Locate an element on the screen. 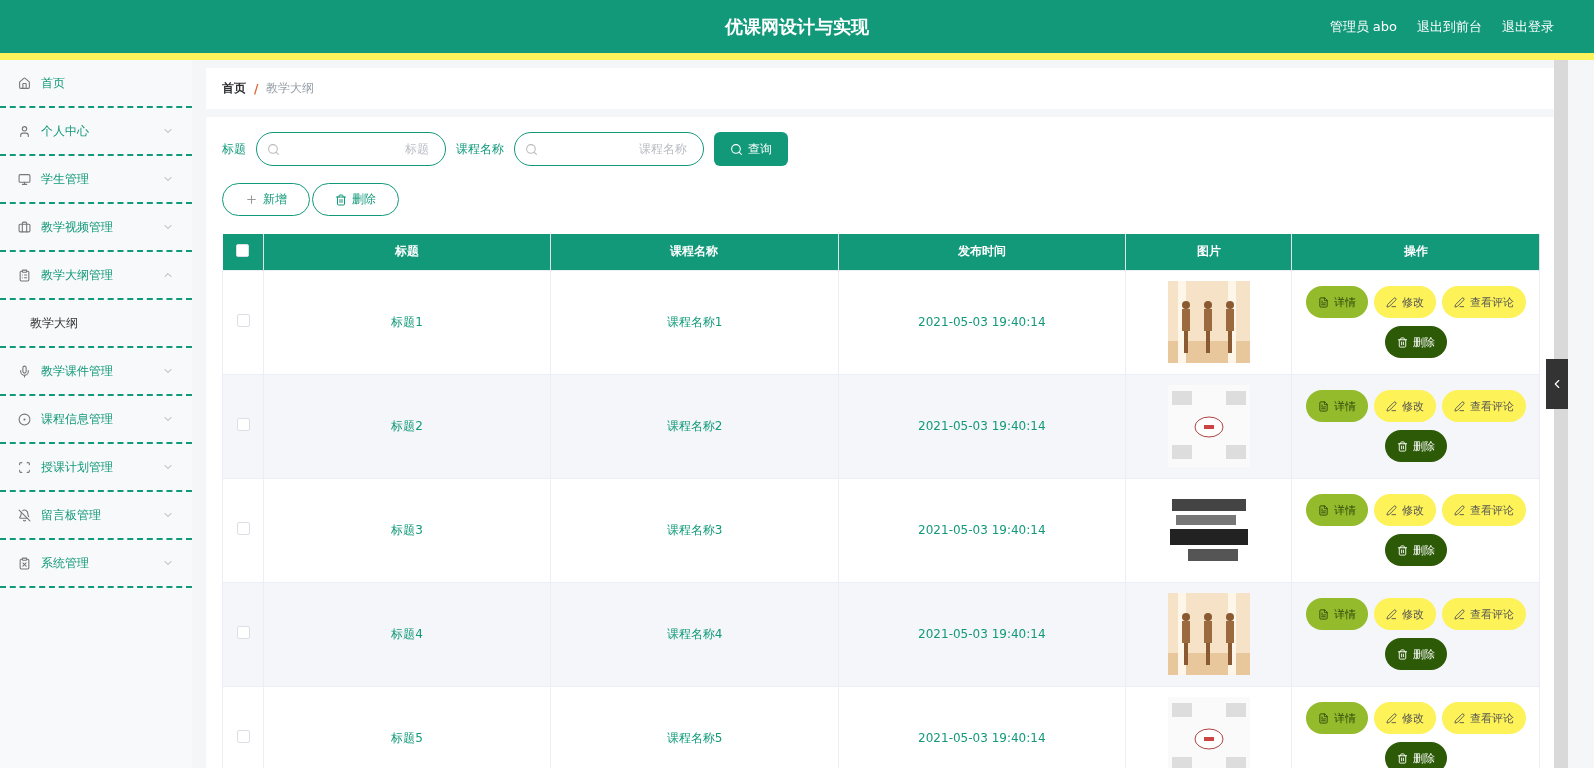 Image resolution: width=1594 pixels, height=768 pixels. scan-icon is located at coordinates (24, 467).